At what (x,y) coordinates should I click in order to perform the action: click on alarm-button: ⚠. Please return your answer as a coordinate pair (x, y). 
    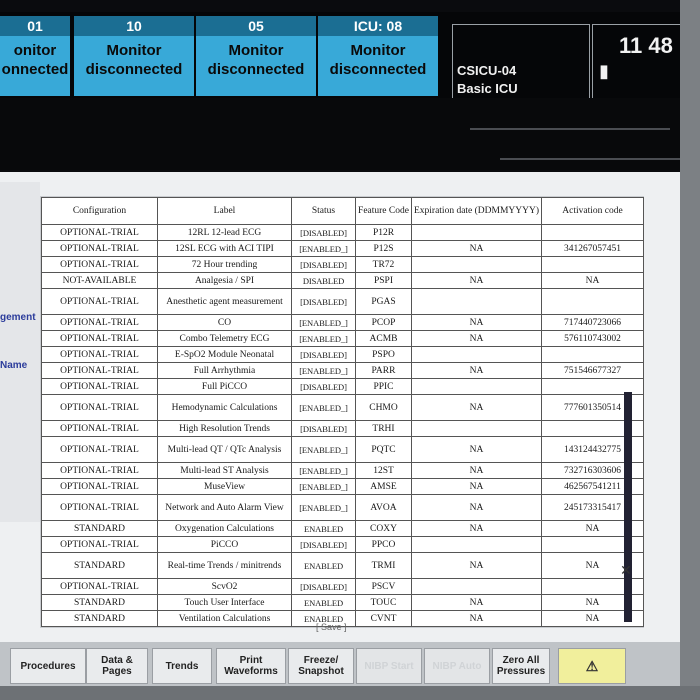
    Looking at the image, I should click on (592, 666).